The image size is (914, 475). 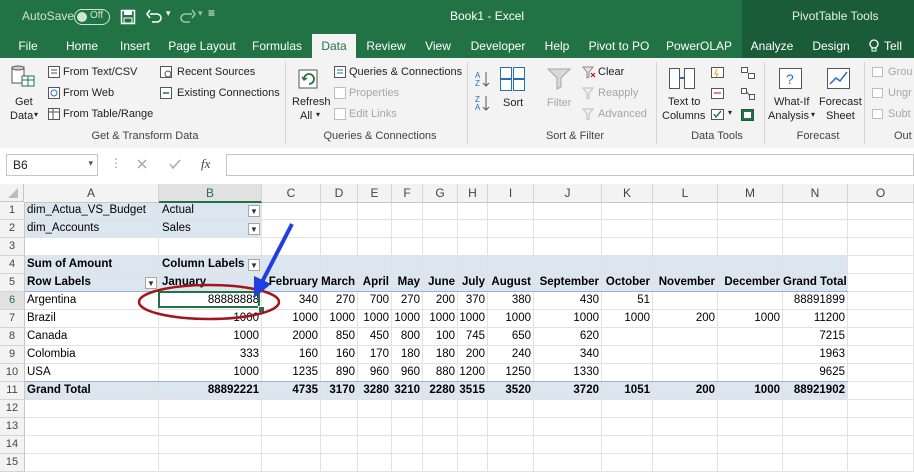 What do you see at coordinates (215, 272) in the screenshot?
I see `annotation-overlay` at bounding box center [215, 272].